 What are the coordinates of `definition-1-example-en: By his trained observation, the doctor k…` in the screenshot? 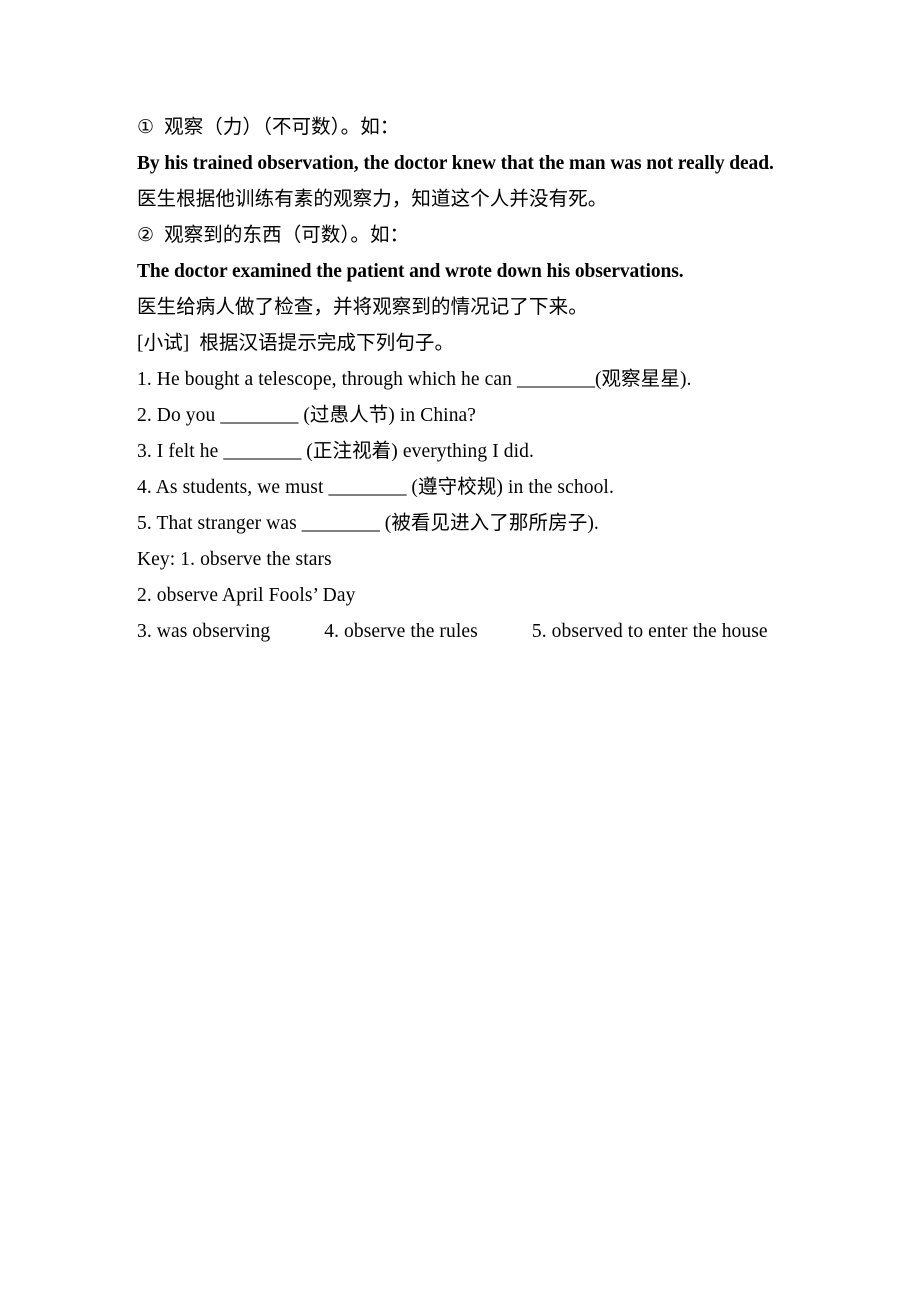 It's located at (455, 163).